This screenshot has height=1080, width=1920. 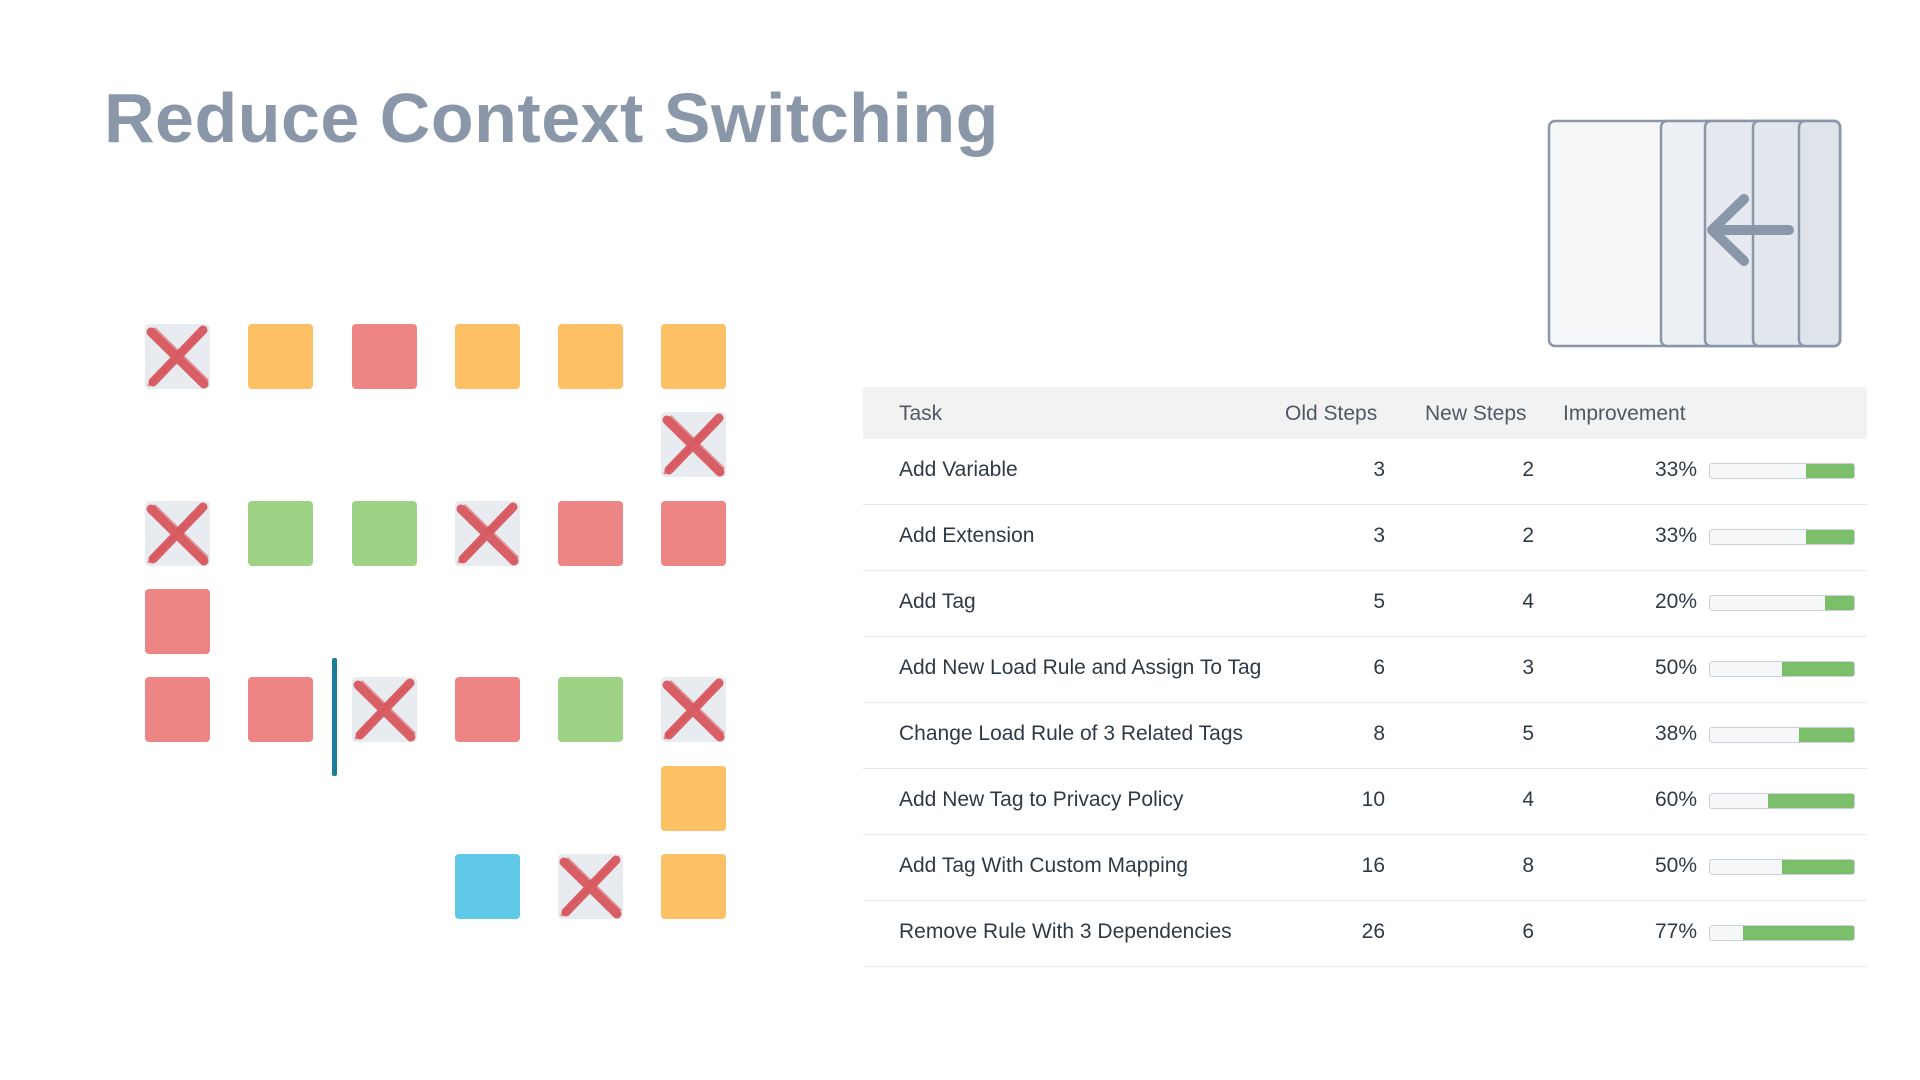 I want to click on task-cell: Add Tag, so click(x=937, y=601).